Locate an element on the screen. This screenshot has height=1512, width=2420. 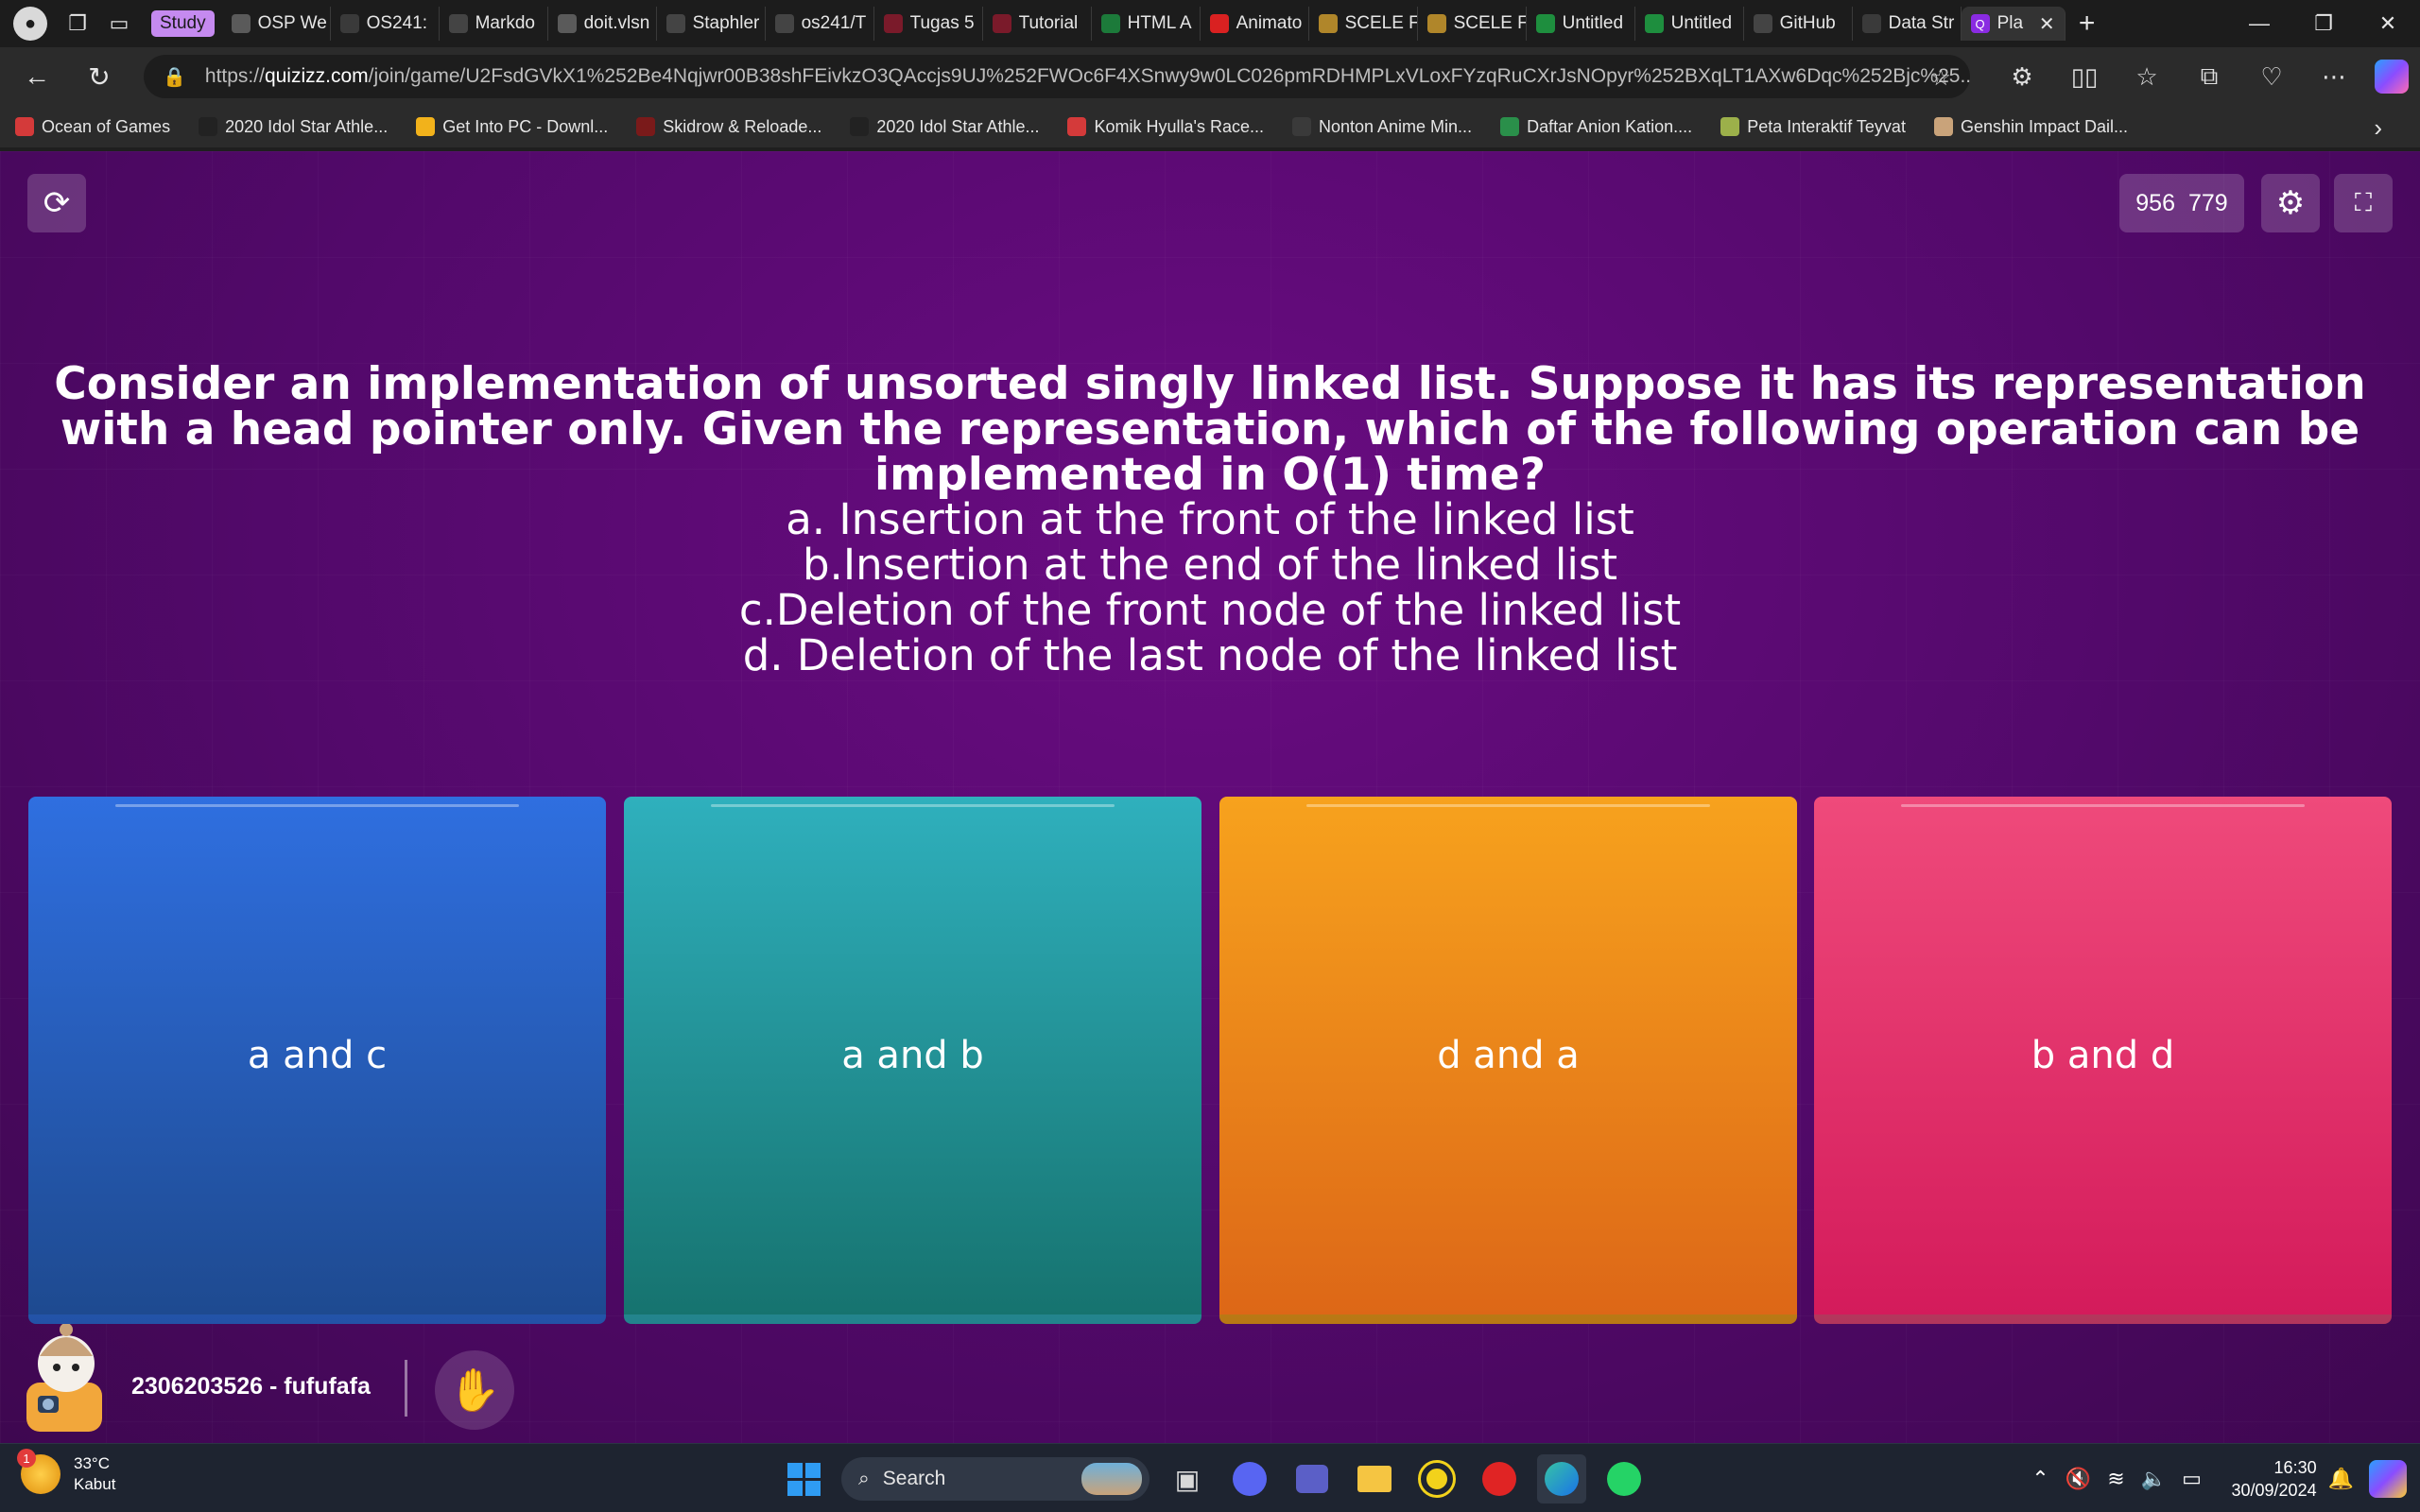
browser-tab: OS241: is located at coordinates (385, 24).